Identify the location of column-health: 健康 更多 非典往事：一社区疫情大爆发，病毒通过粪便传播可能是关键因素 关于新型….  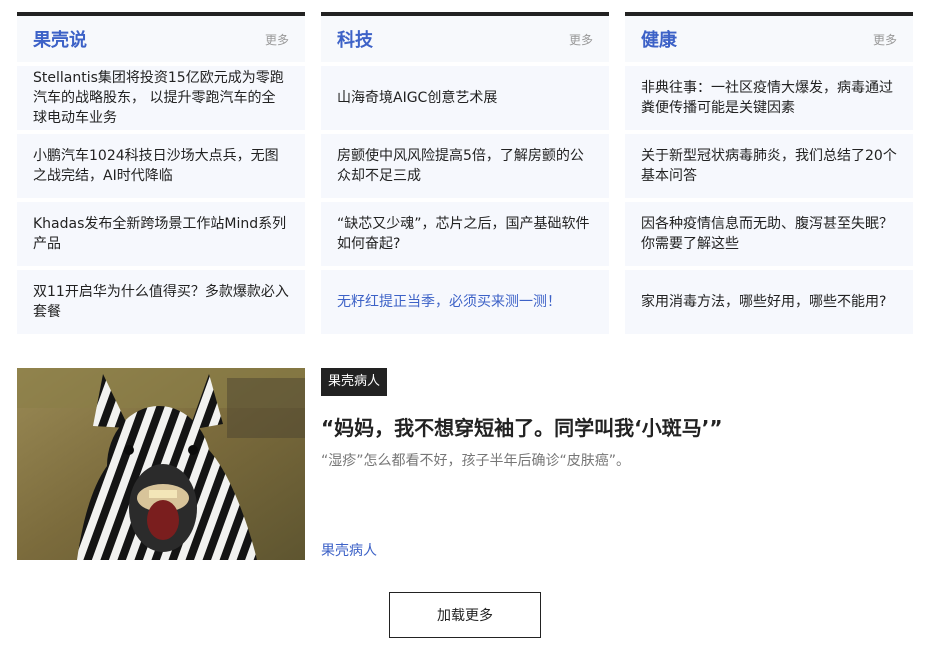
(769, 173).